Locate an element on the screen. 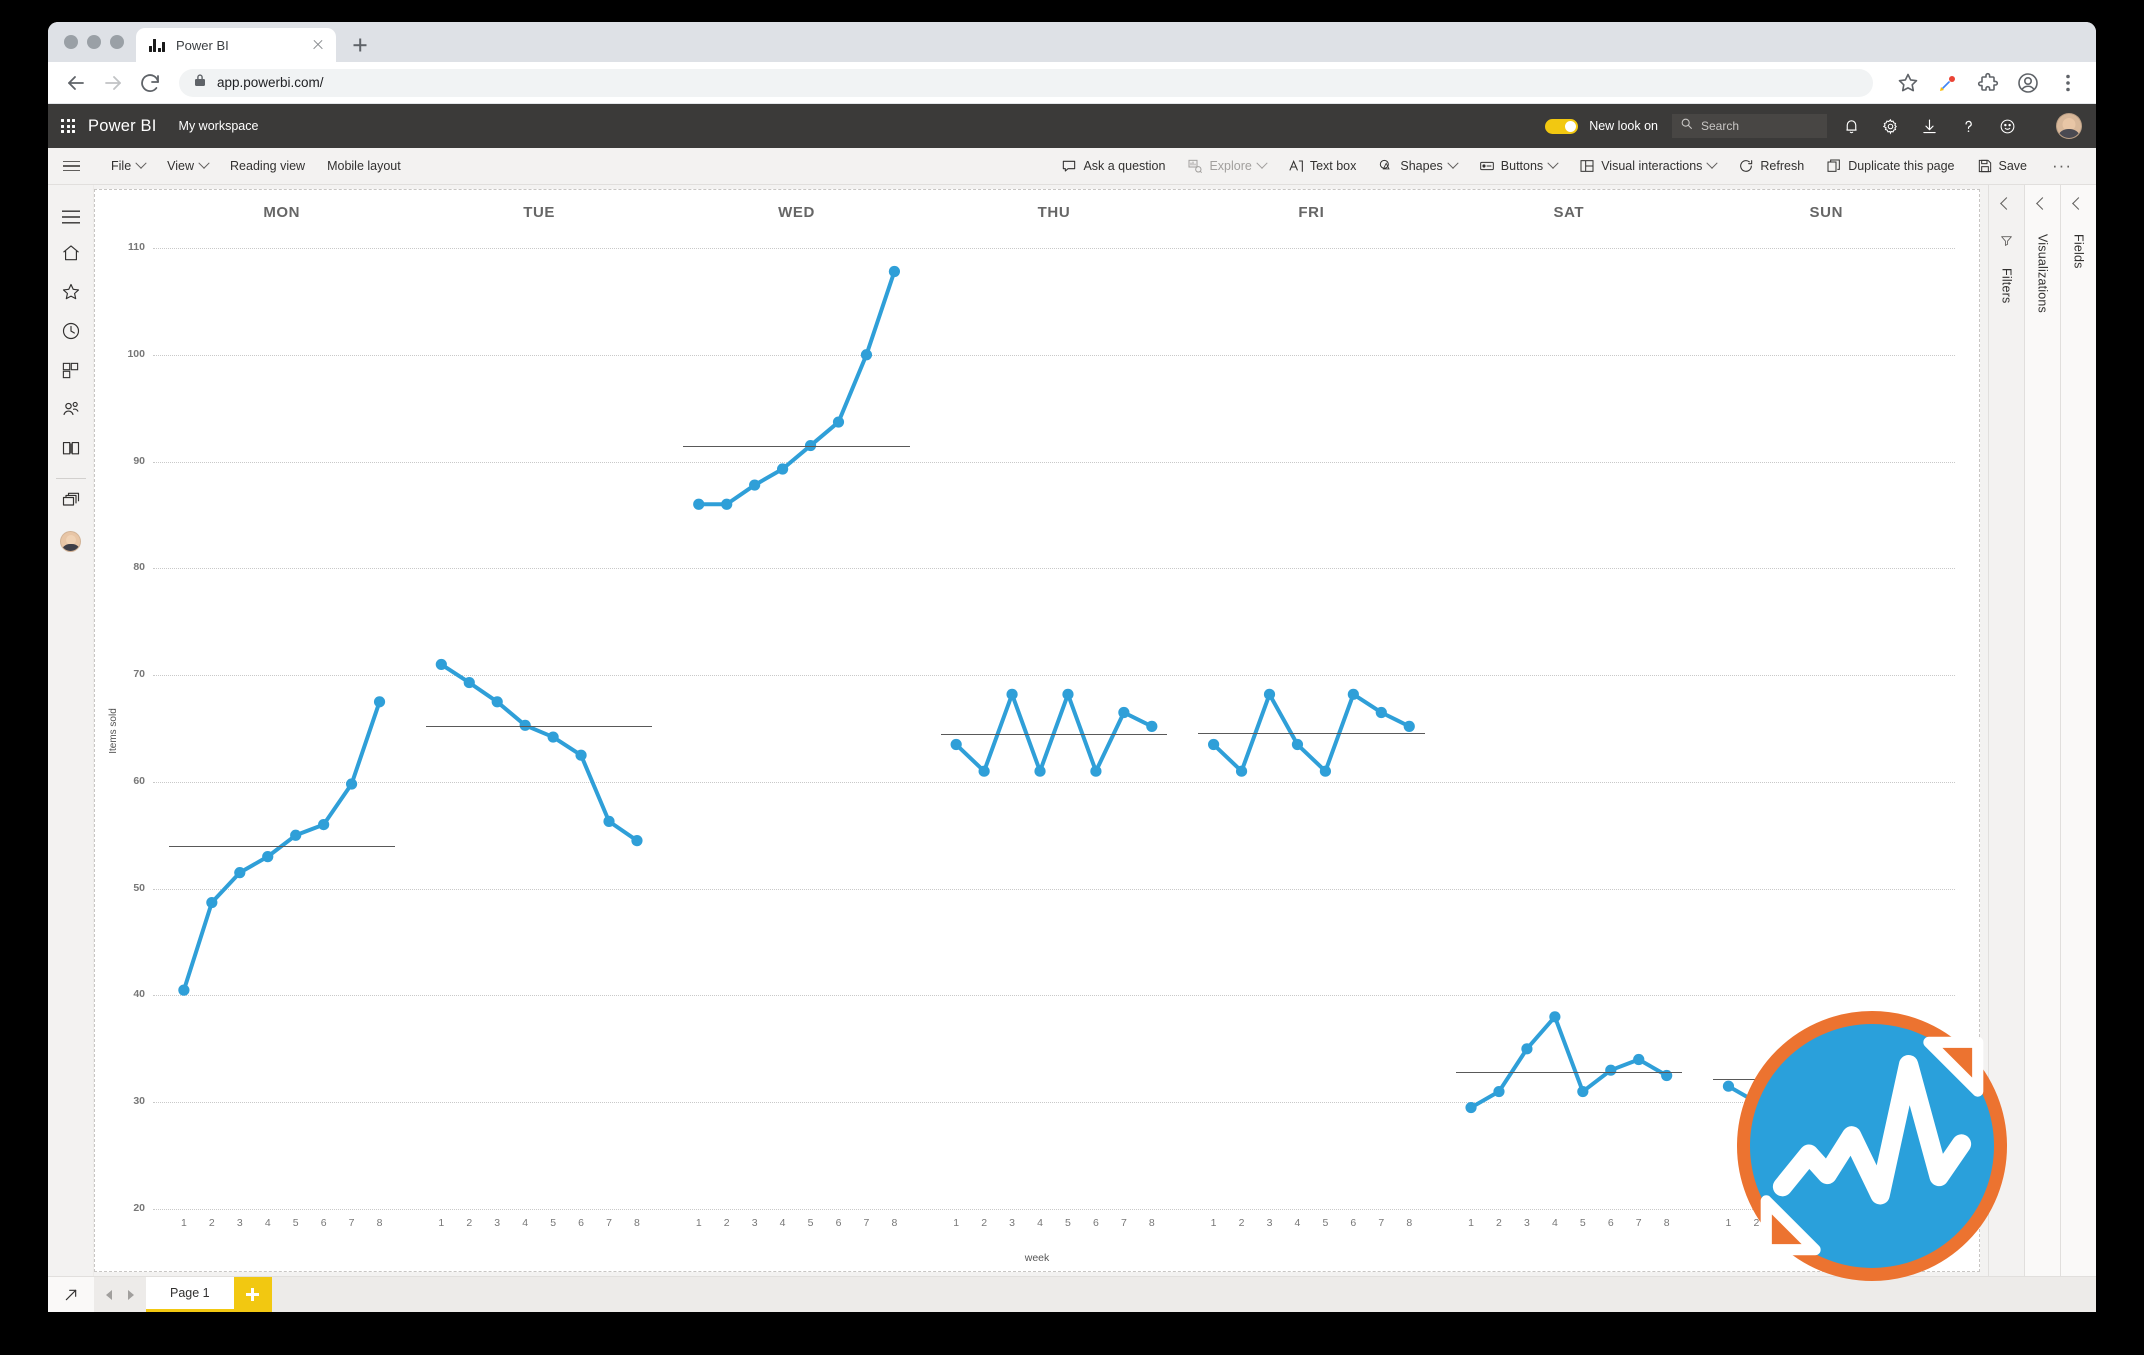 This screenshot has width=2144, height=1355. ribbon-item-duplicate-page: Duplicate this page is located at coordinates (1890, 166).